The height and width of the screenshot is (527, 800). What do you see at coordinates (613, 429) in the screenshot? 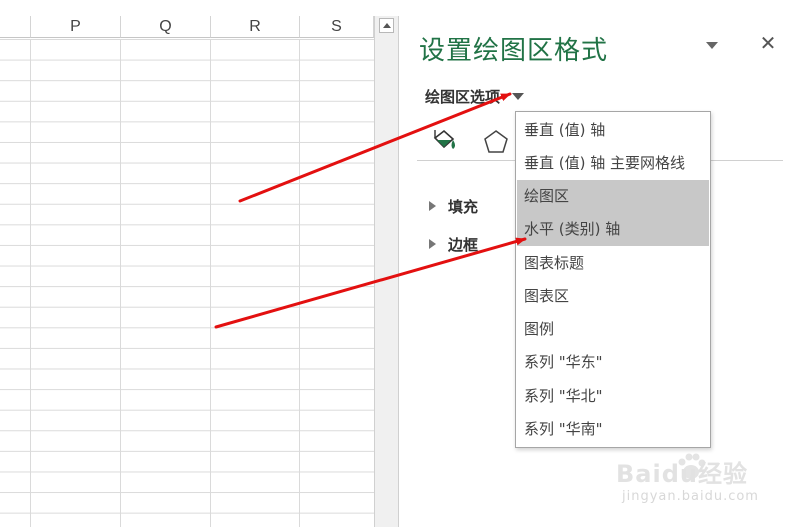
I see `dropdown-item-series-south: 系列 "华南"` at bounding box center [613, 429].